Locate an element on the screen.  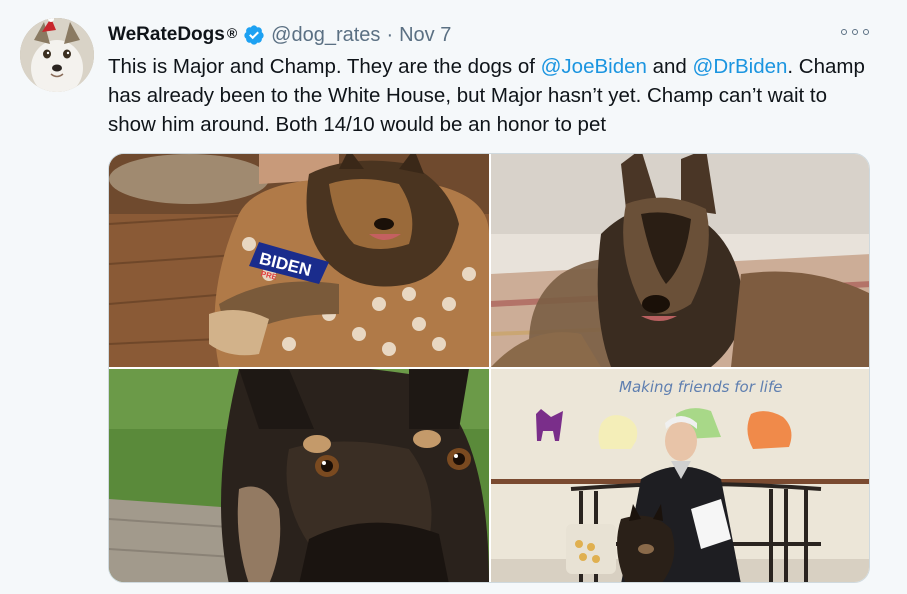
mention-link: @DrBiden is located at coordinates (740, 66).